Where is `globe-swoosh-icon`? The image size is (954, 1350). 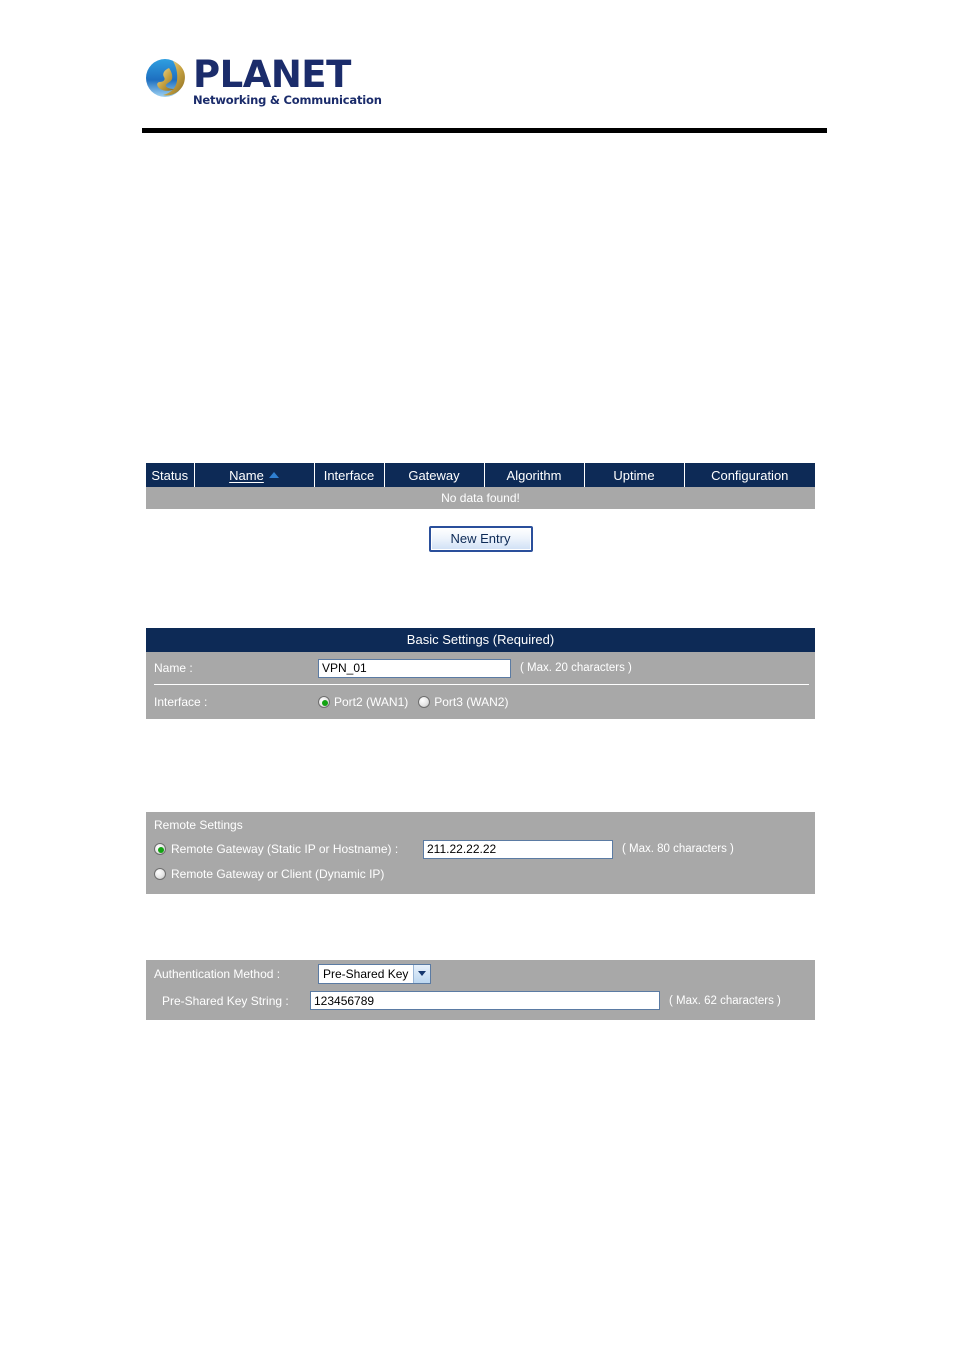
globe-swoosh-icon is located at coordinates (166, 78).